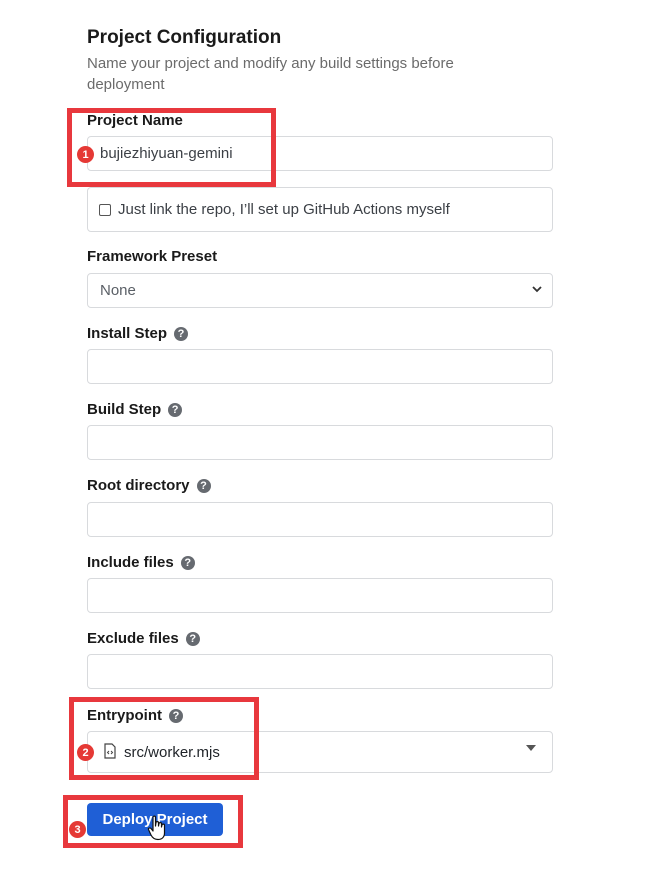  What do you see at coordinates (320, 290) in the screenshot?
I see `framework-preset-select: None` at bounding box center [320, 290].